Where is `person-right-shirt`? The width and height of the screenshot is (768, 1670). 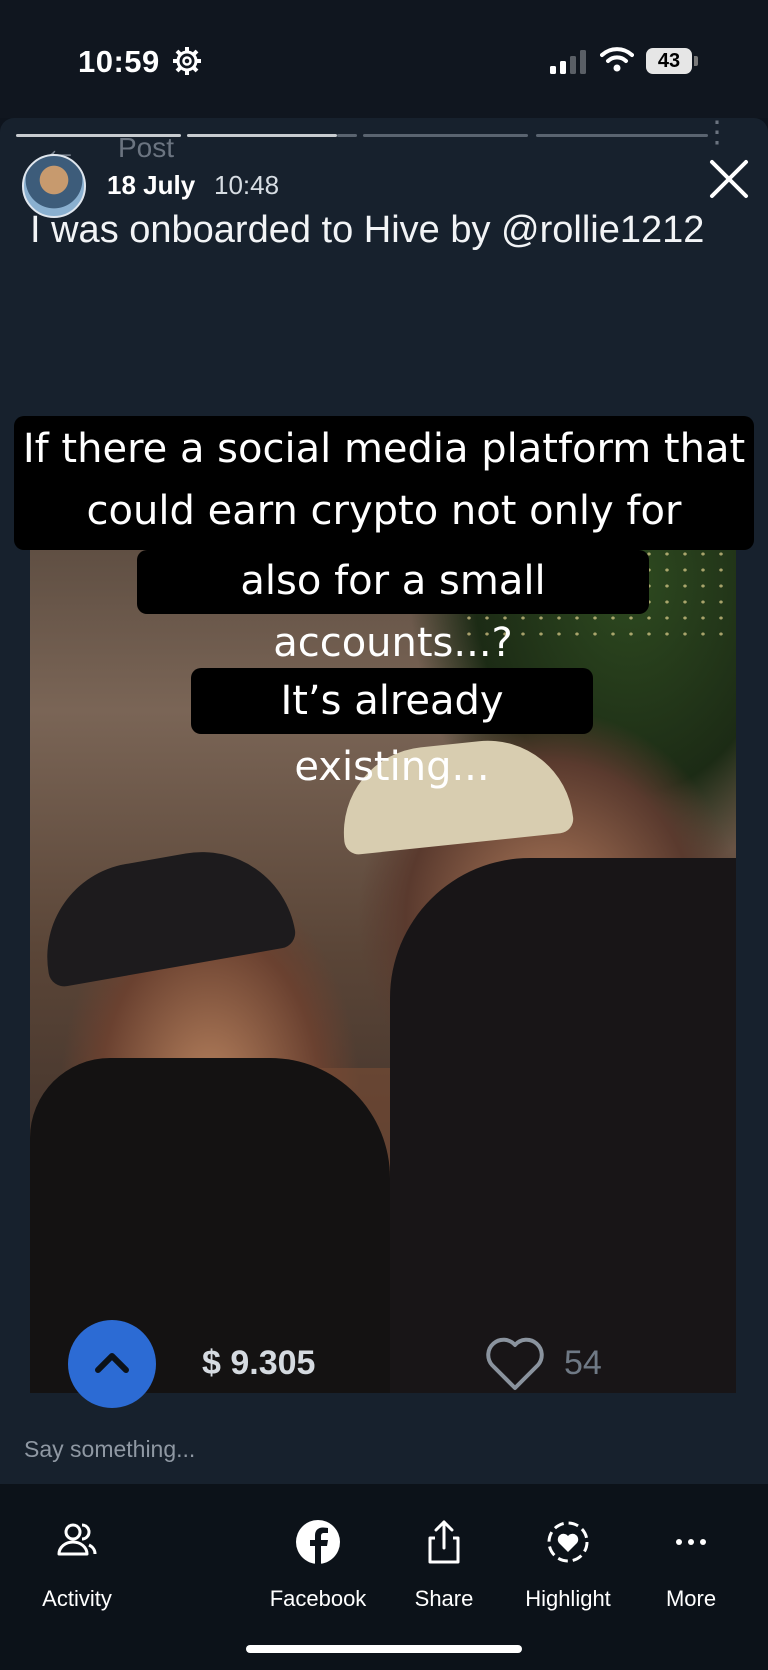
person-right-shirt is located at coordinates (563, 1125).